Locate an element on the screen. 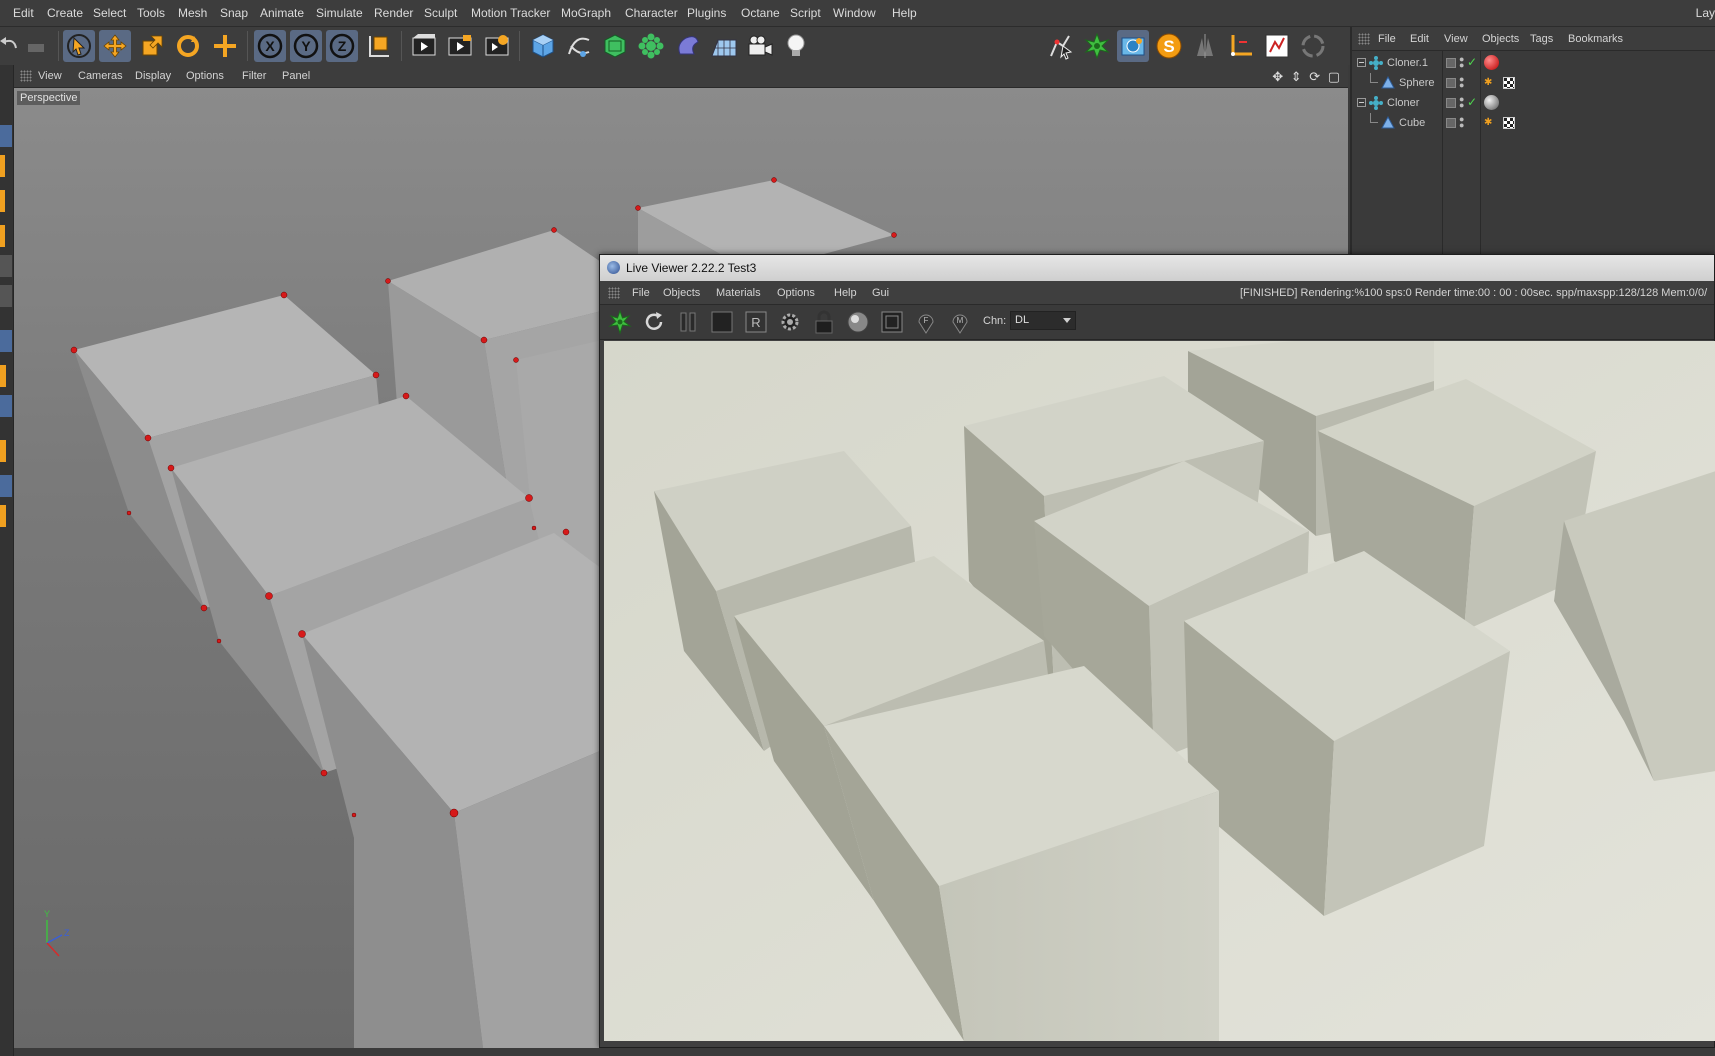 The height and width of the screenshot is (1056, 1715). s-plugin-icon: S is located at coordinates (1169, 46).